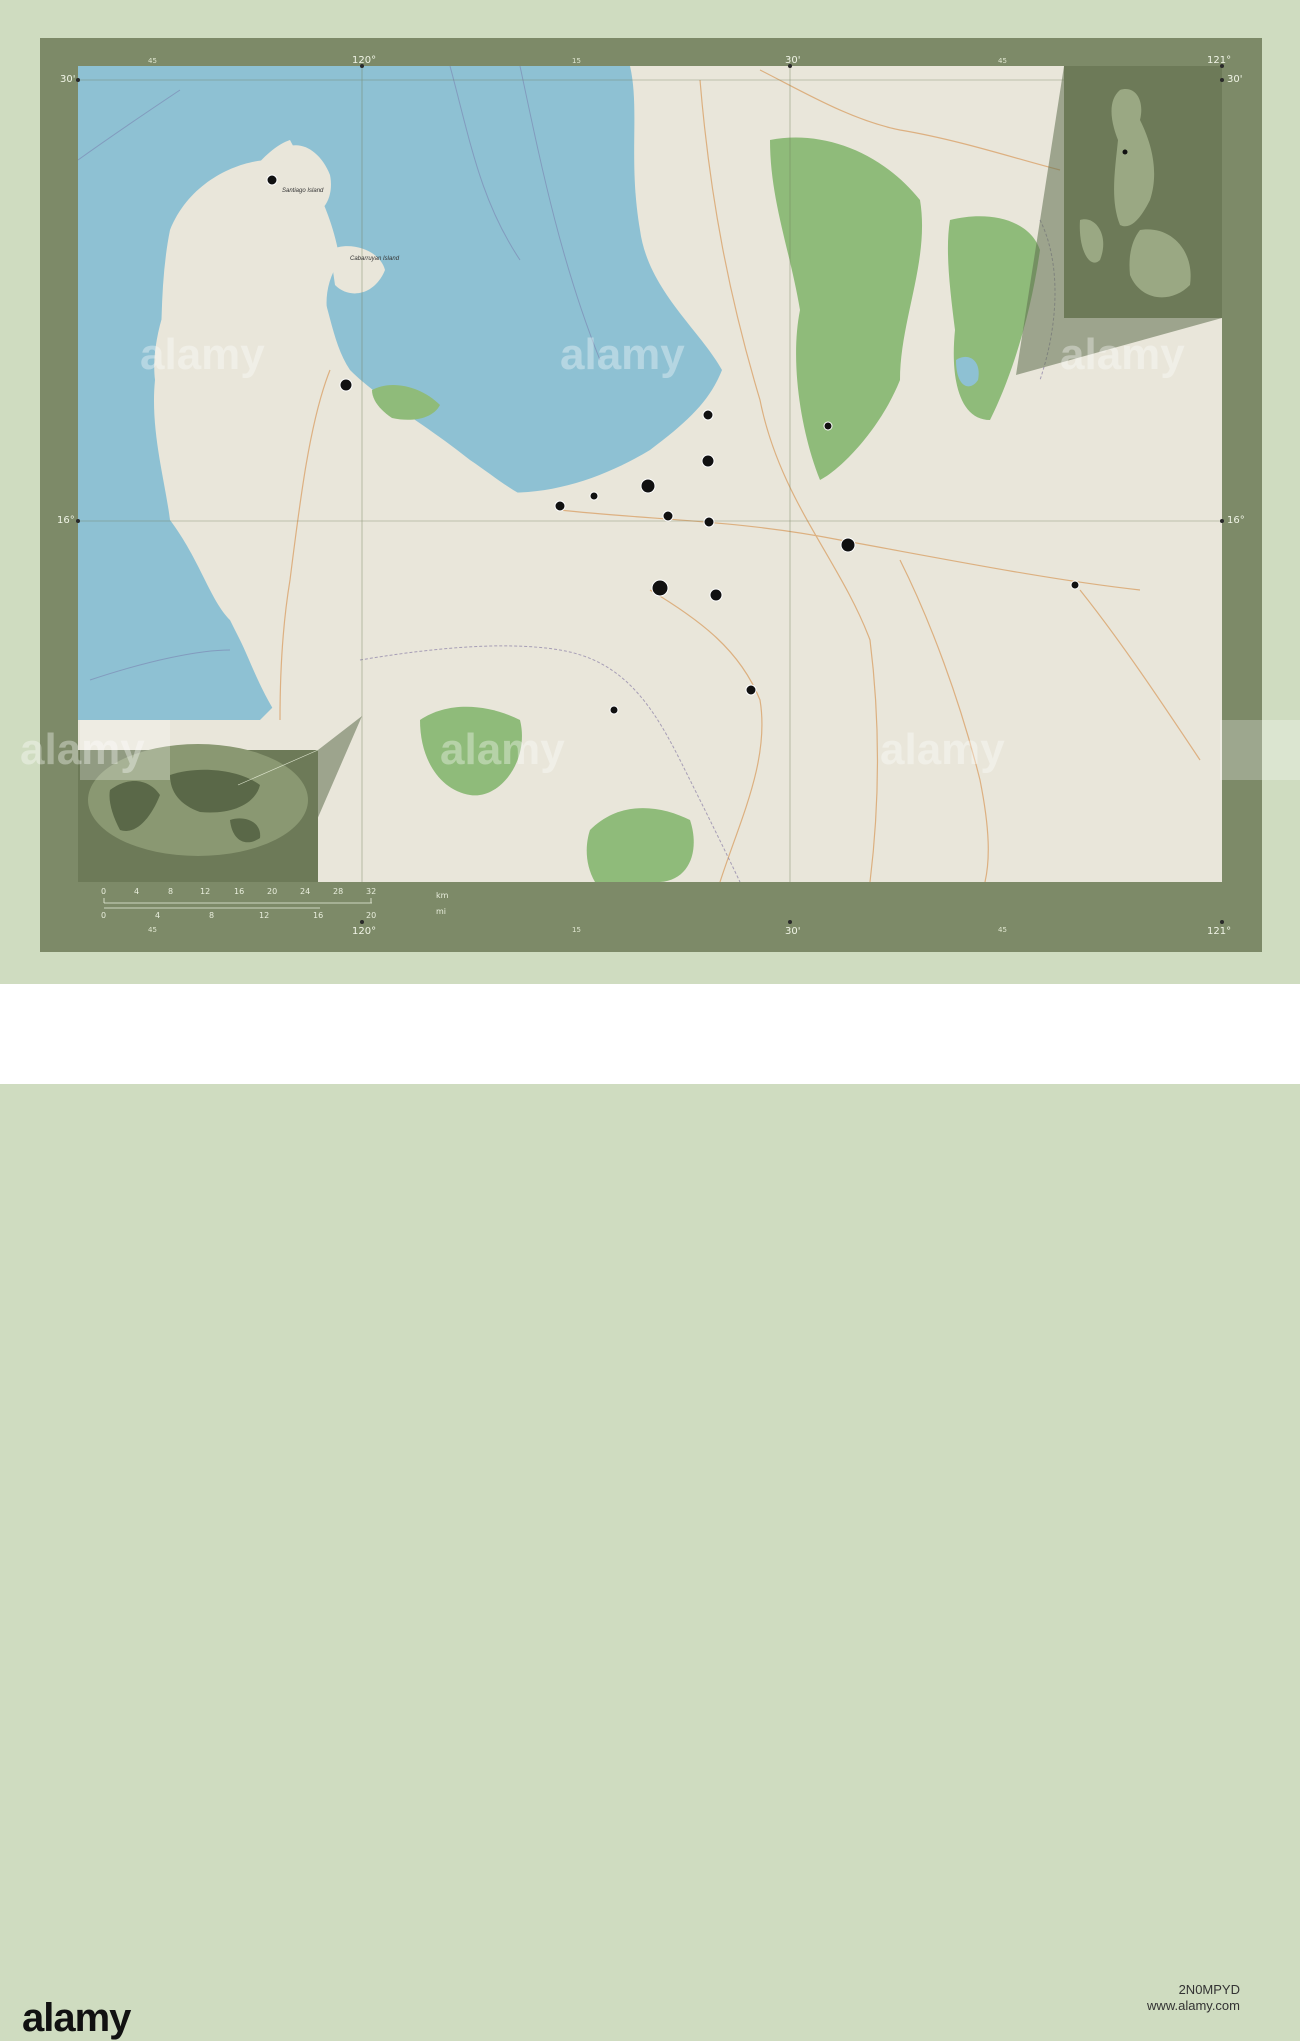 Image resolution: width=1300 pixels, height=2041 pixels. What do you see at coordinates (1122, 354) in the screenshot?
I see `watermark-text-3: alamy` at bounding box center [1122, 354].